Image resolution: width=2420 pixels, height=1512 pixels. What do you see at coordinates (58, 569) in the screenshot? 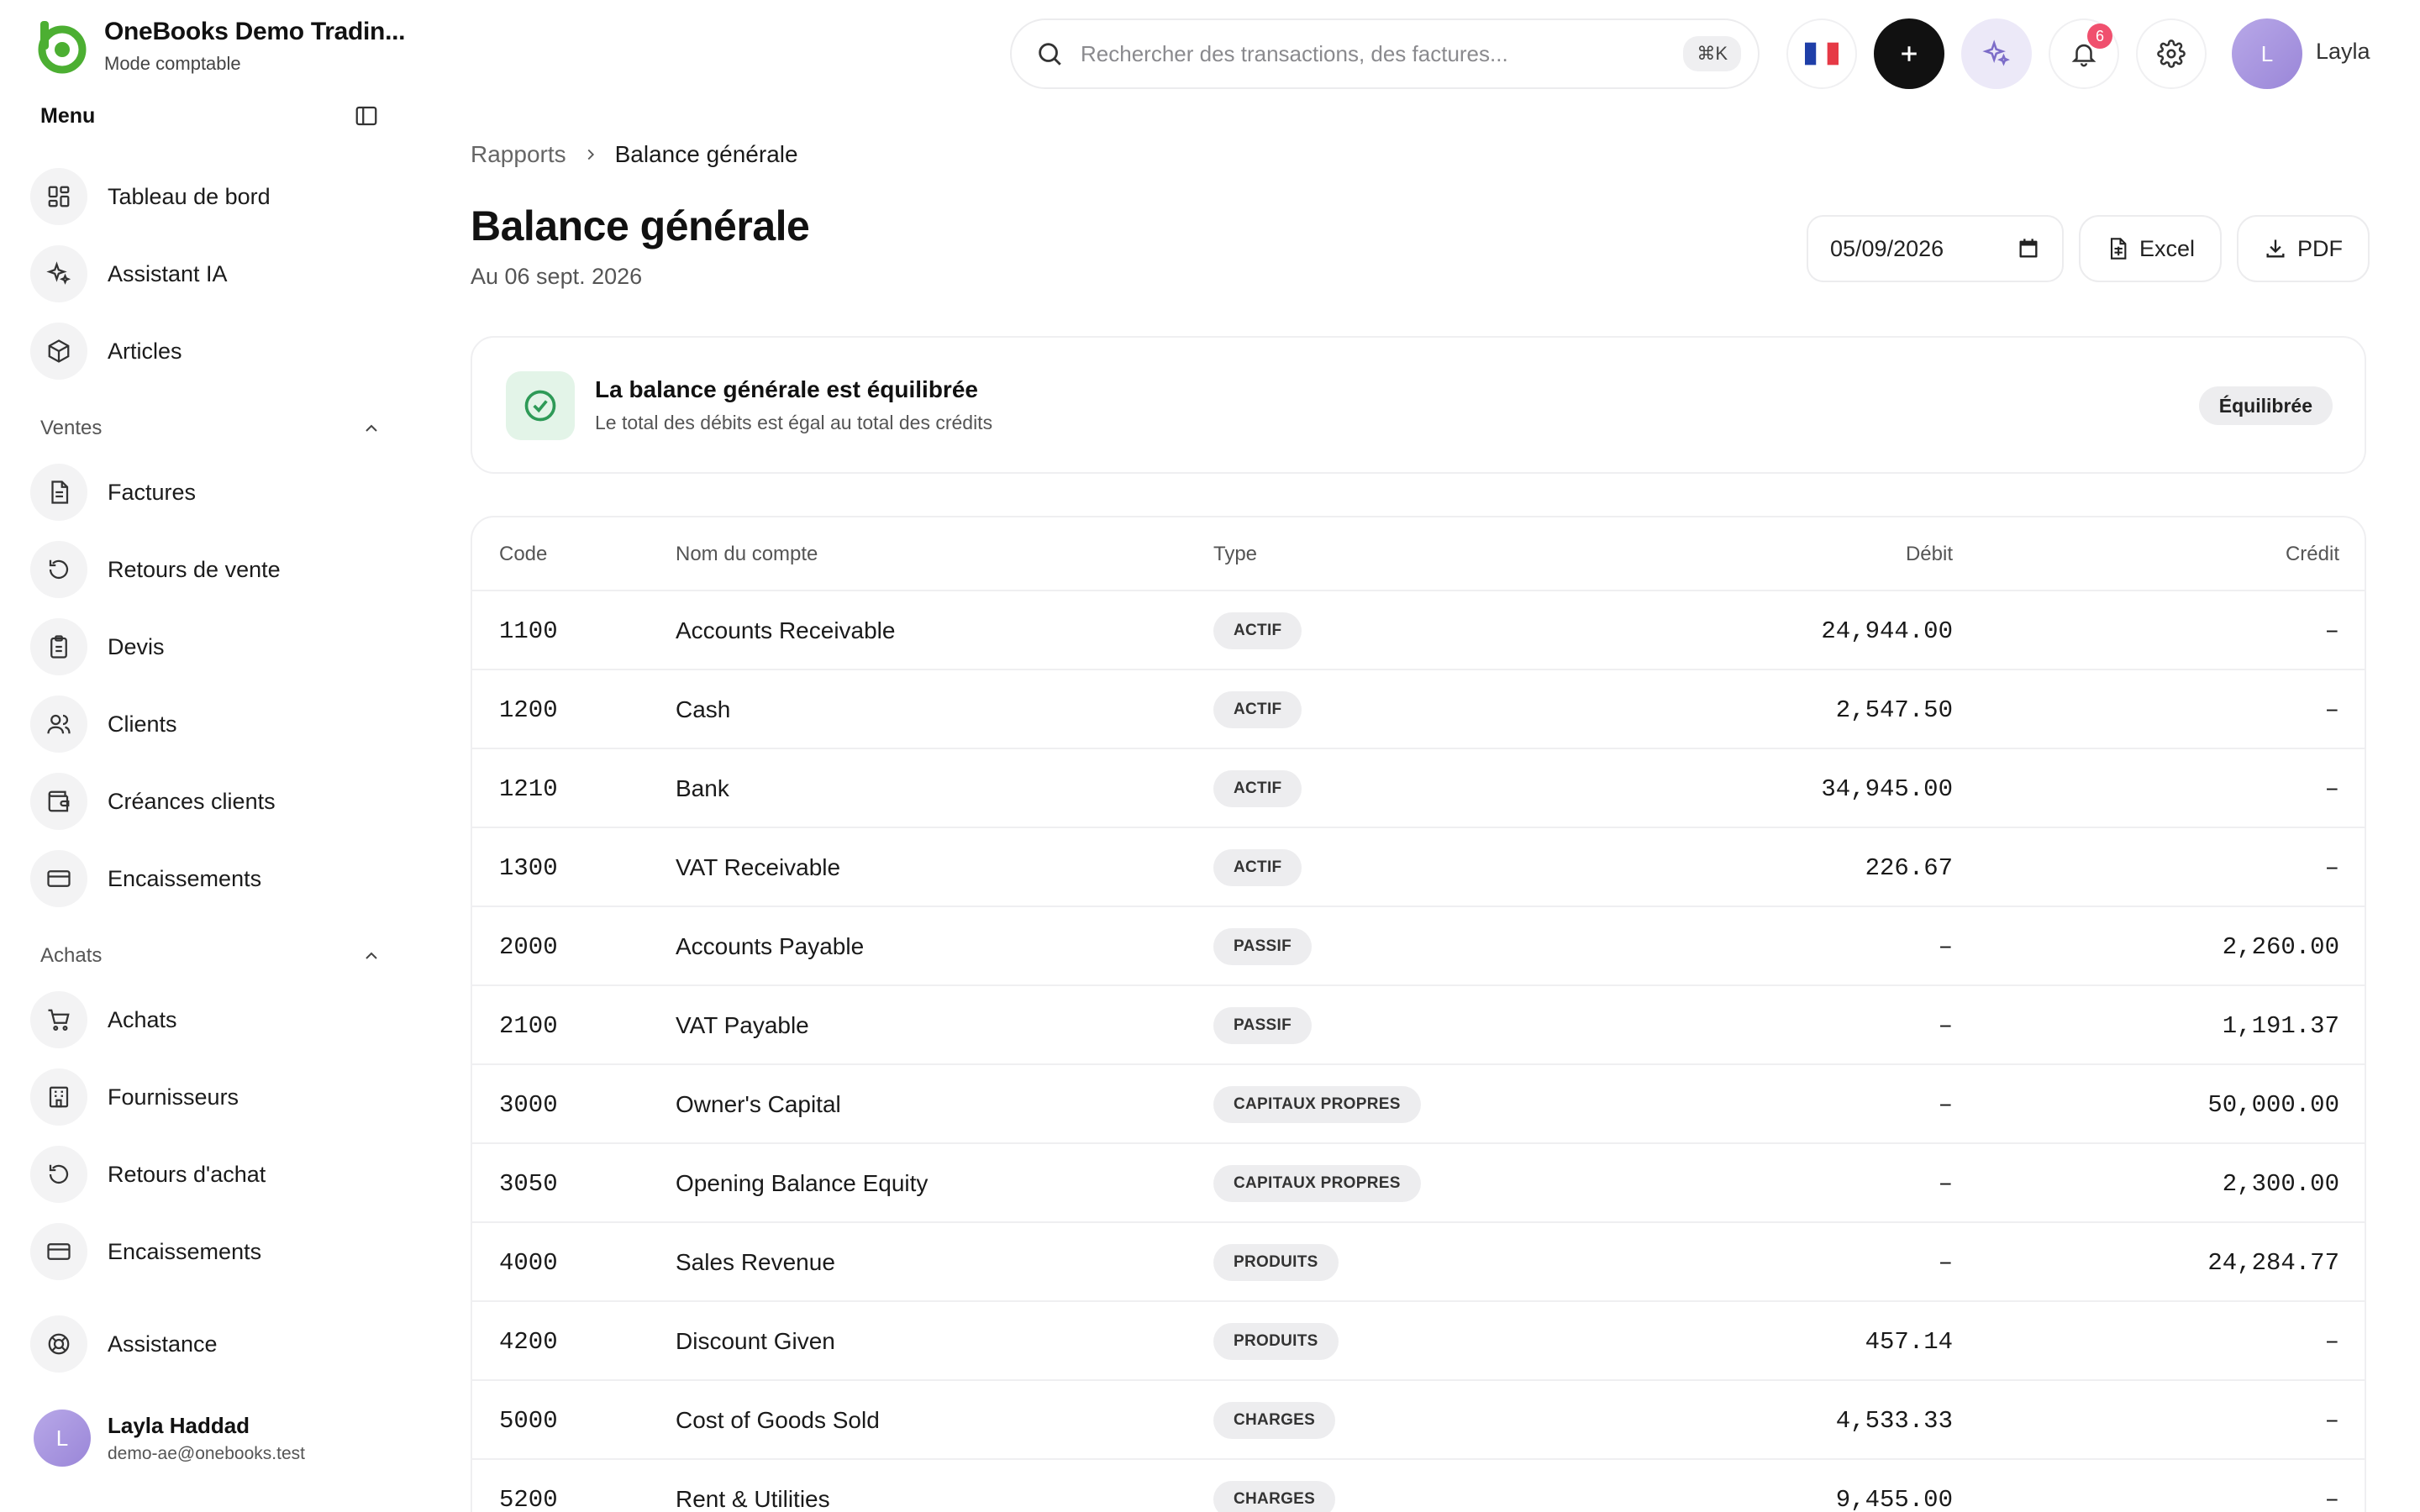
I see `return-icon` at bounding box center [58, 569].